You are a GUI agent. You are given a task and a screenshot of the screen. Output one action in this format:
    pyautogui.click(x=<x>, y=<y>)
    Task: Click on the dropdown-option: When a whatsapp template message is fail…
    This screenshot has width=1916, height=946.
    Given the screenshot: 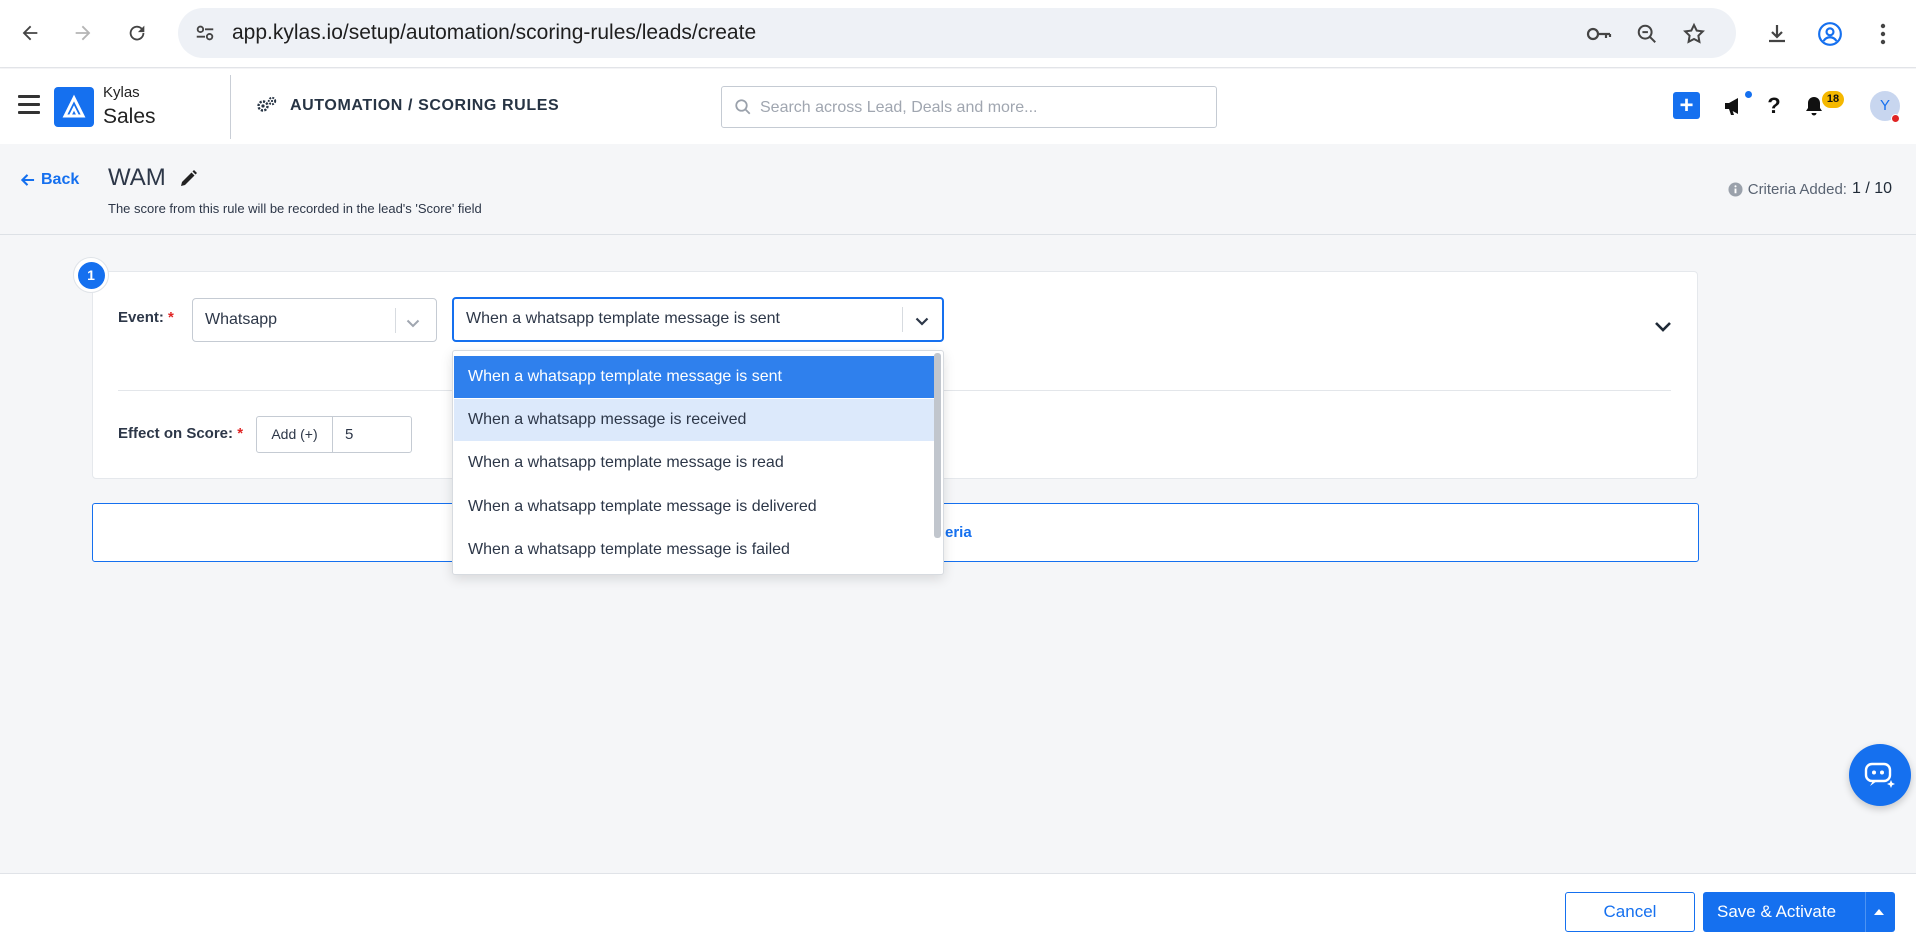 What is the action you would take?
    pyautogui.click(x=694, y=550)
    